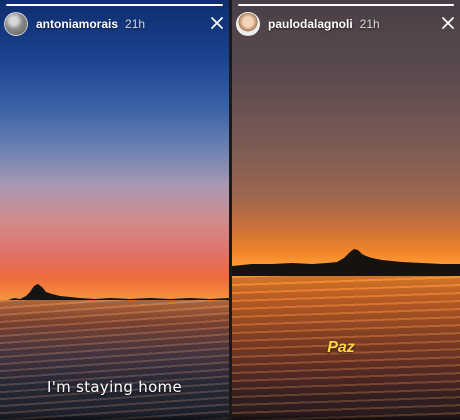  Describe the element at coordinates (77, 24) in the screenshot. I see `username: antoniamorais` at that location.